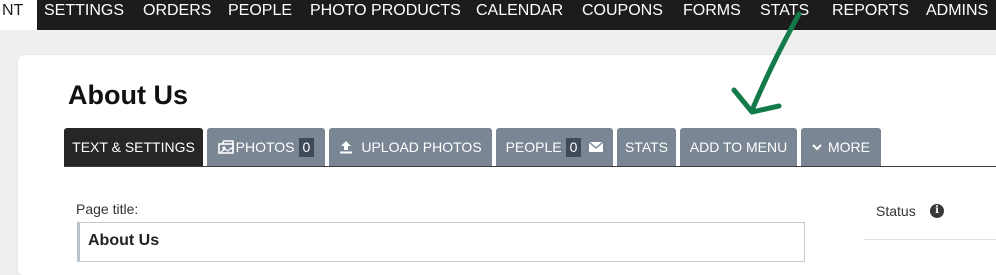 The width and height of the screenshot is (996, 275). I want to click on tab-photos: PHOTOS 0, so click(266, 147).